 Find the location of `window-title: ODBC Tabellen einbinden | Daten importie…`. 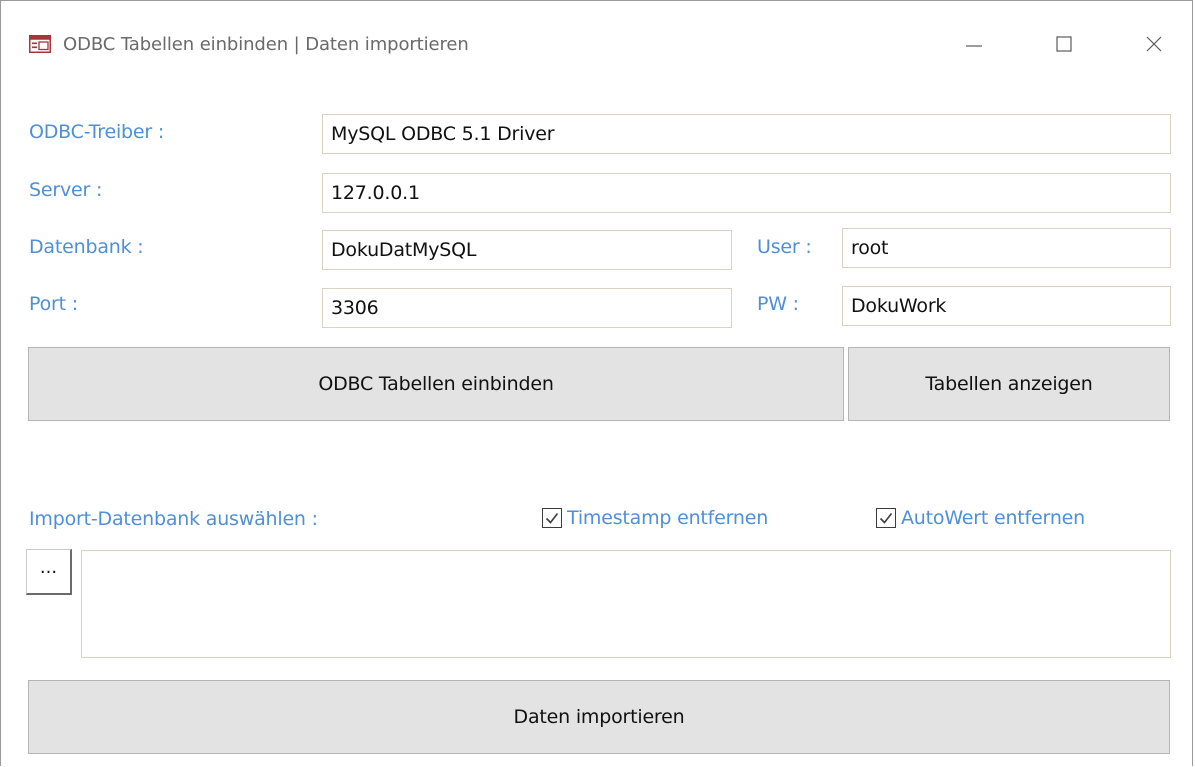

window-title: ODBC Tabellen einbinden | Daten importie… is located at coordinates (266, 44).